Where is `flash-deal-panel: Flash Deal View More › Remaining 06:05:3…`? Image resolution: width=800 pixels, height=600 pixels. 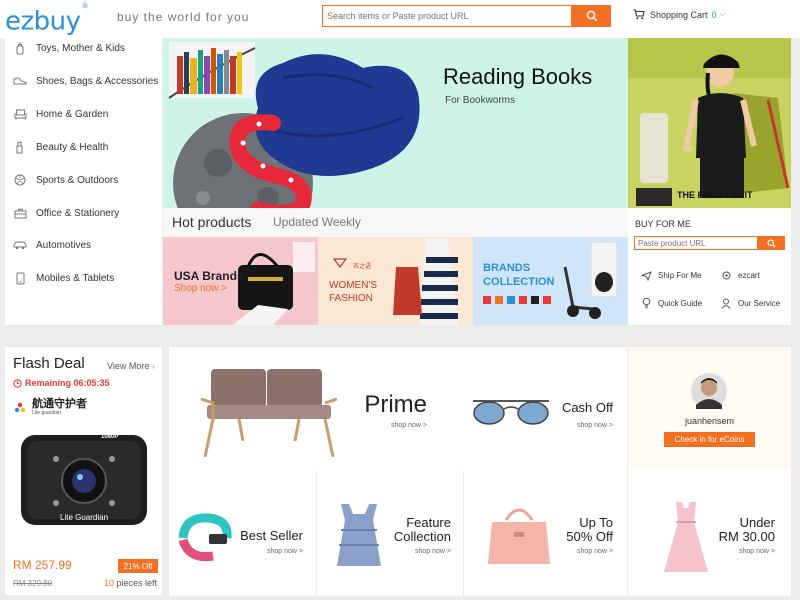 flash-deal-panel: Flash Deal View More › Remaining 06:05:3… is located at coordinates (83, 471).